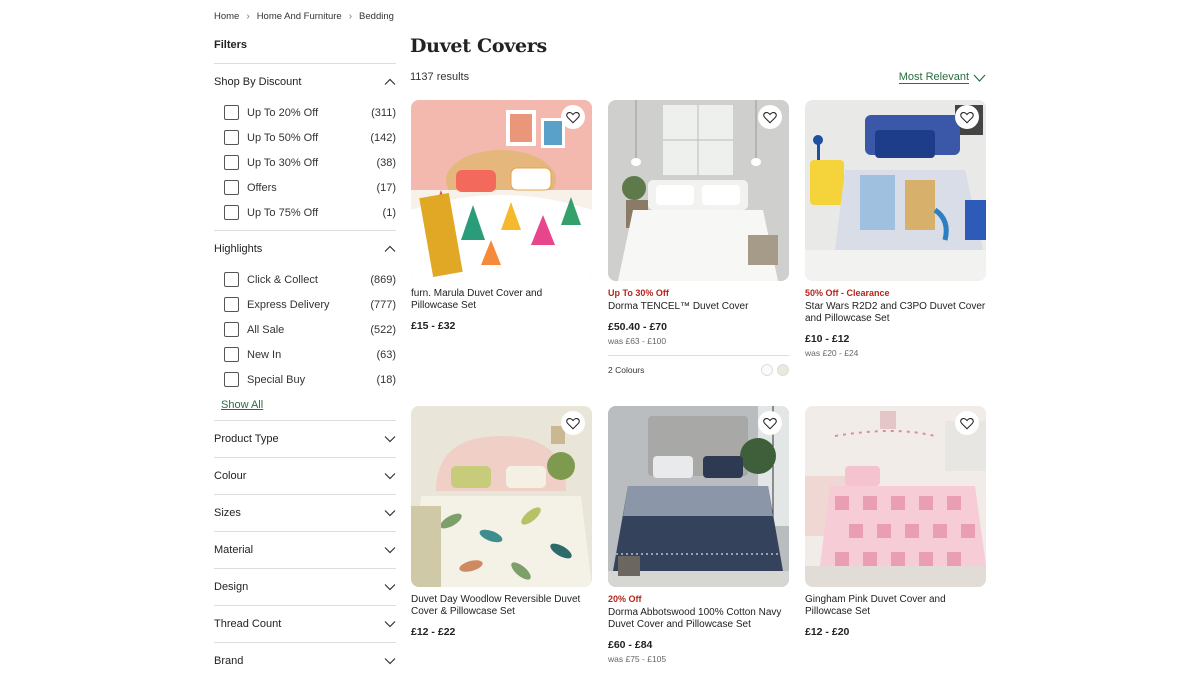 The height and width of the screenshot is (675, 1200). Describe the element at coordinates (266, 329) in the screenshot. I see `filter-option-label: All Sale` at that location.